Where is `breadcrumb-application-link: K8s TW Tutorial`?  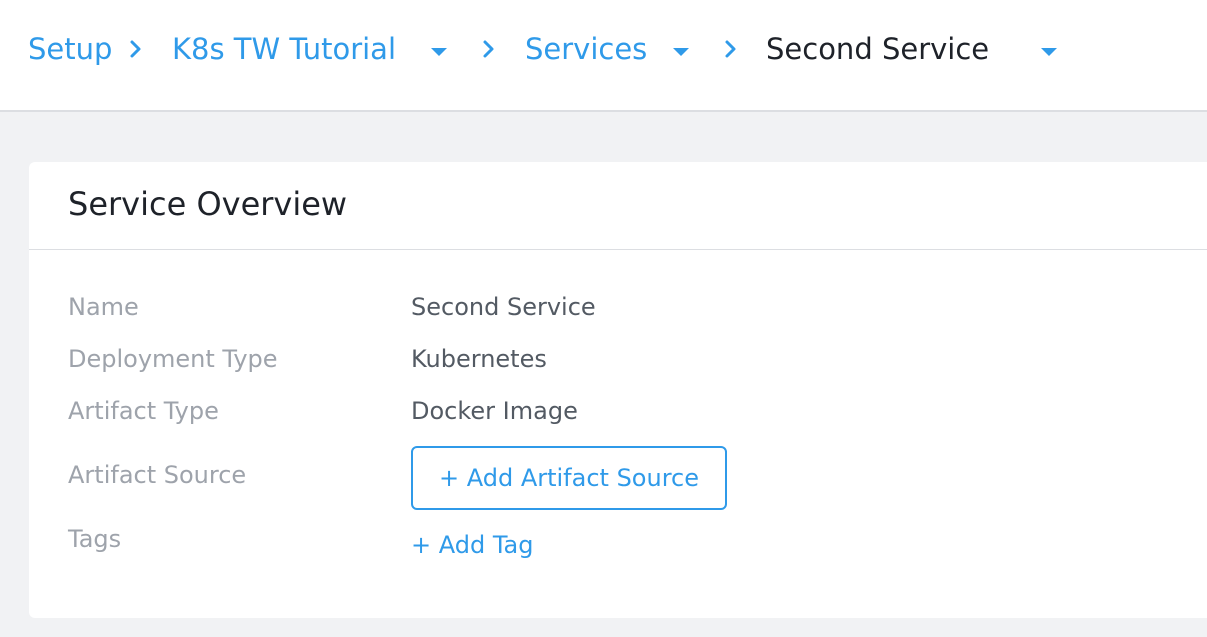
breadcrumb-application-link: K8s TW Tutorial is located at coordinates (284, 49).